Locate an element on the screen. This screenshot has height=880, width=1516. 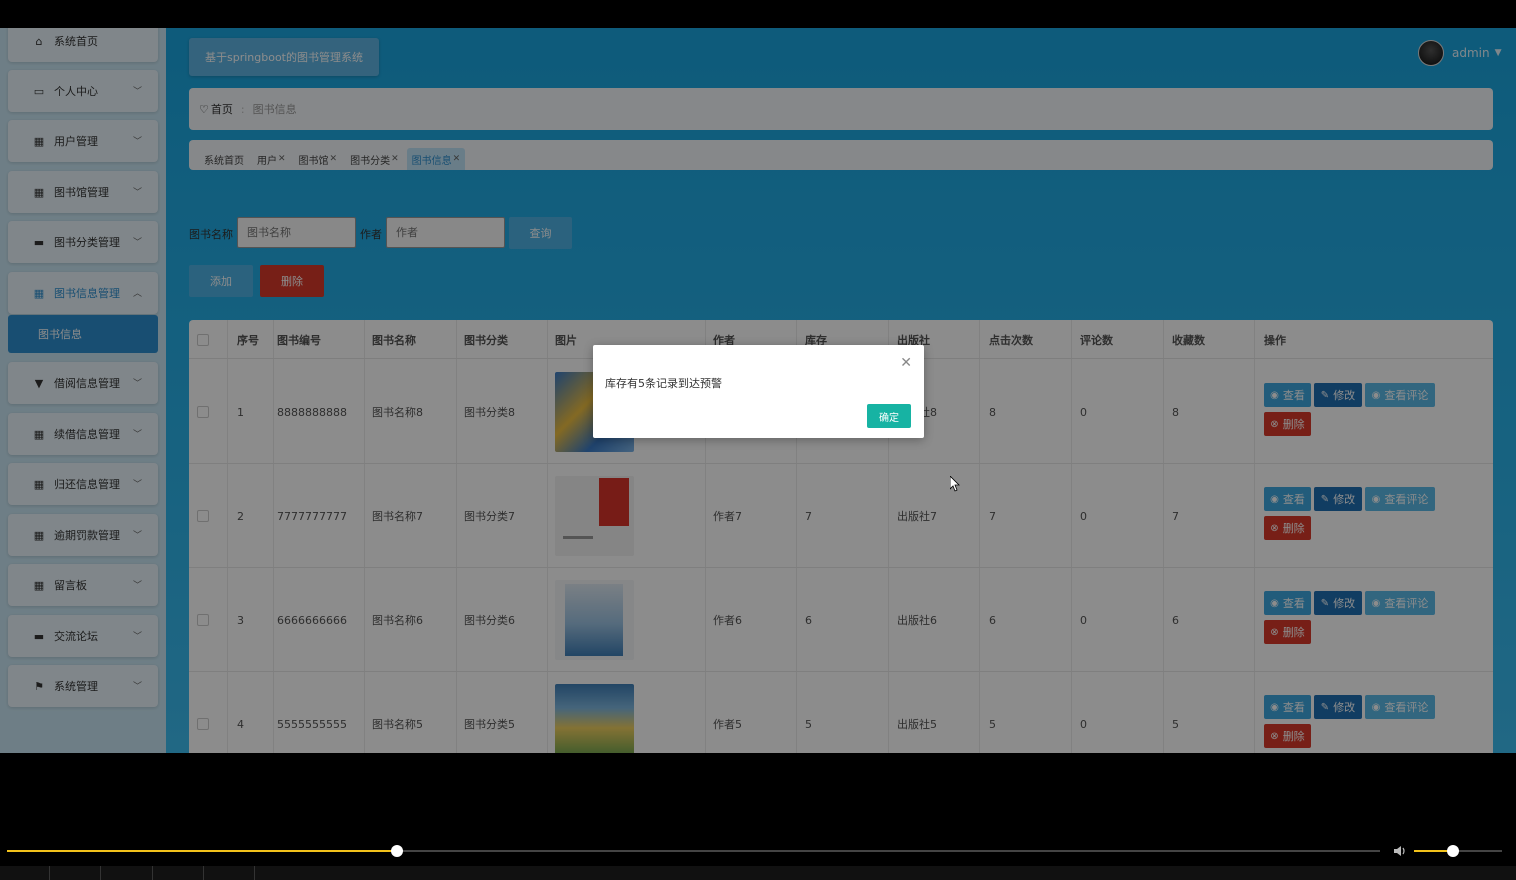
confirm-button: 确定 is located at coordinates (889, 416).